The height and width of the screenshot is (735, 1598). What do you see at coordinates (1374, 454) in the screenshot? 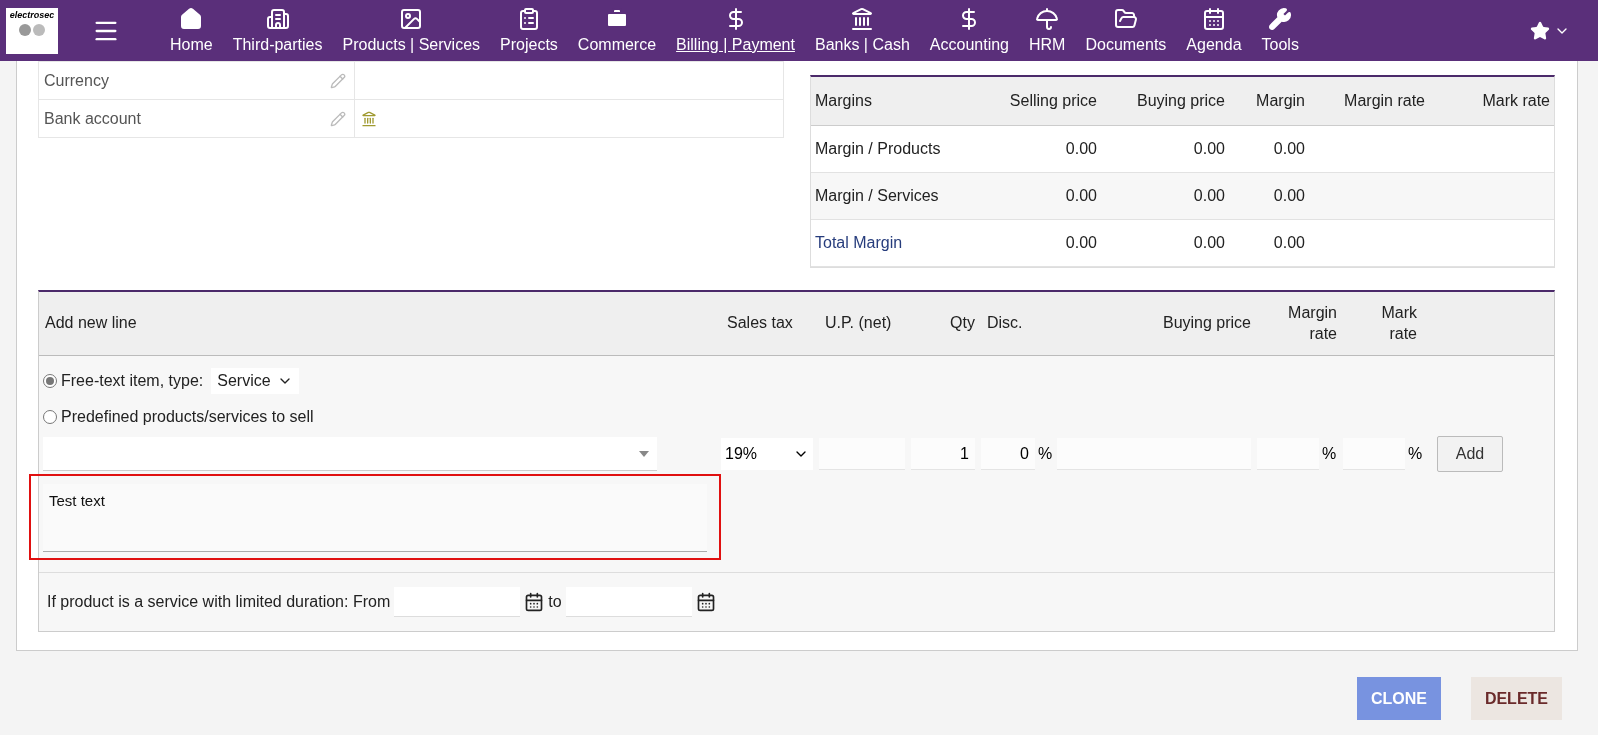
I see `mark-rate-field` at bounding box center [1374, 454].